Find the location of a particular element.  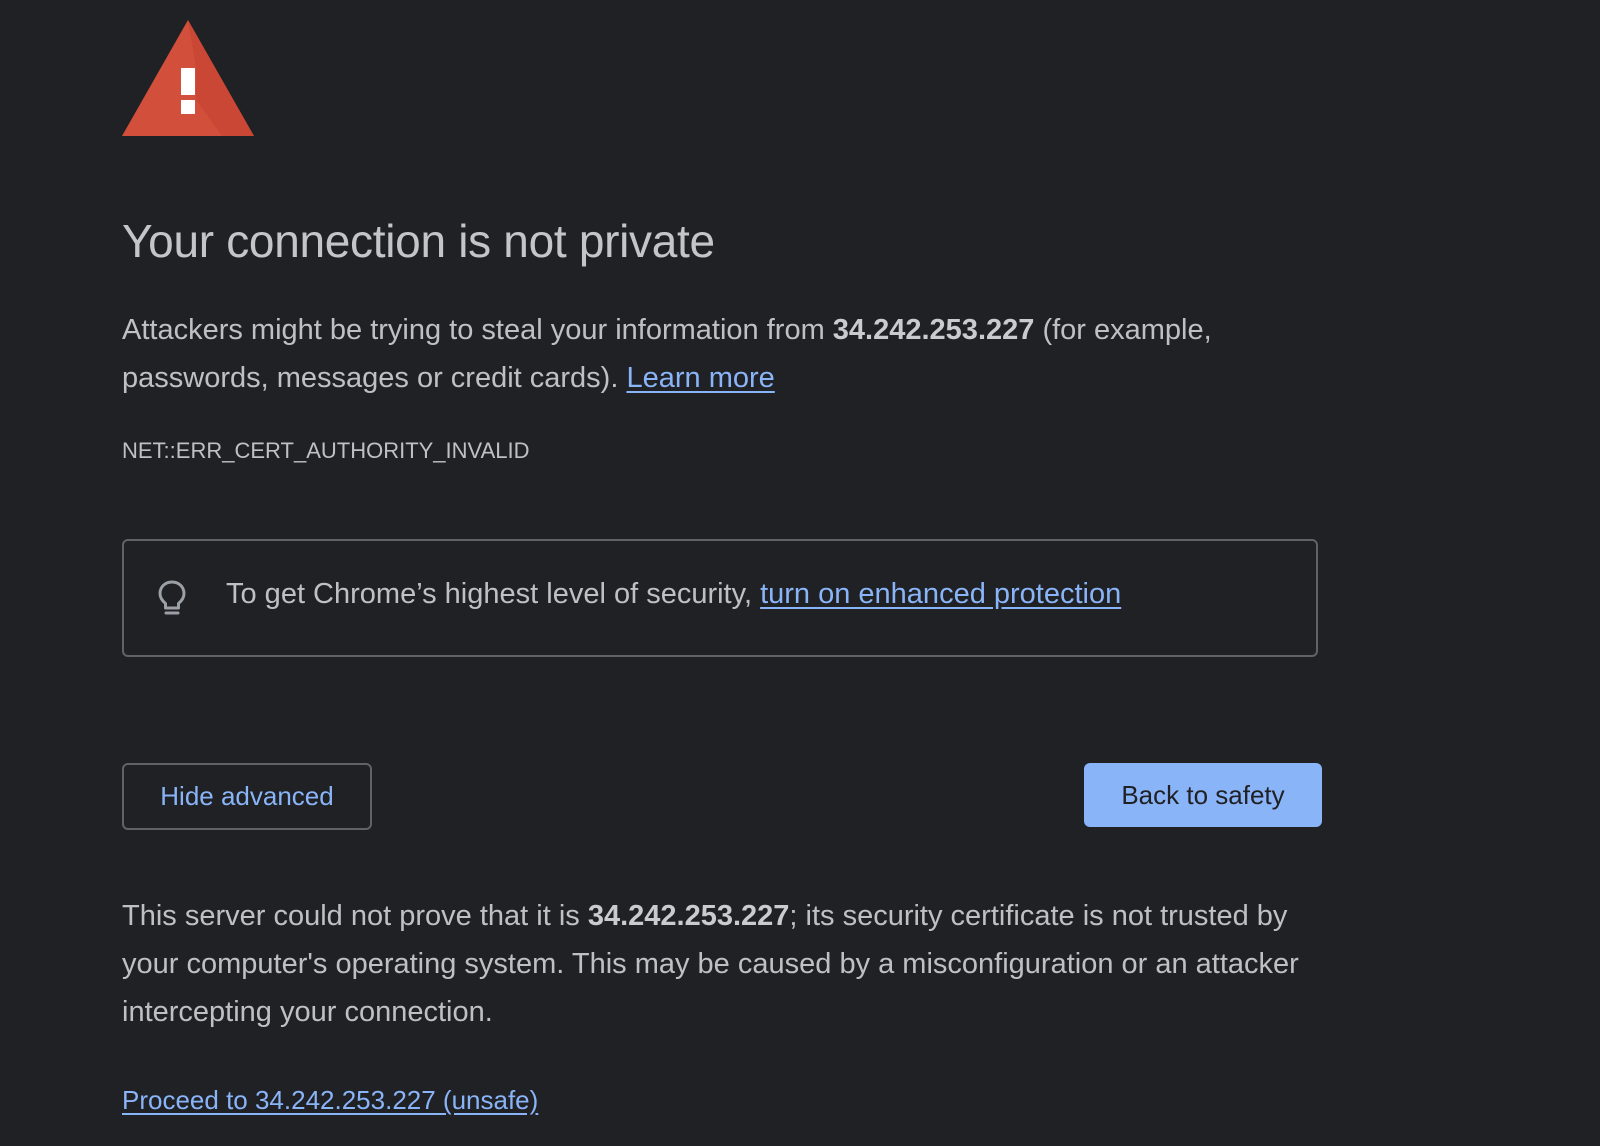

learn-more-link: Learn more is located at coordinates (700, 378).